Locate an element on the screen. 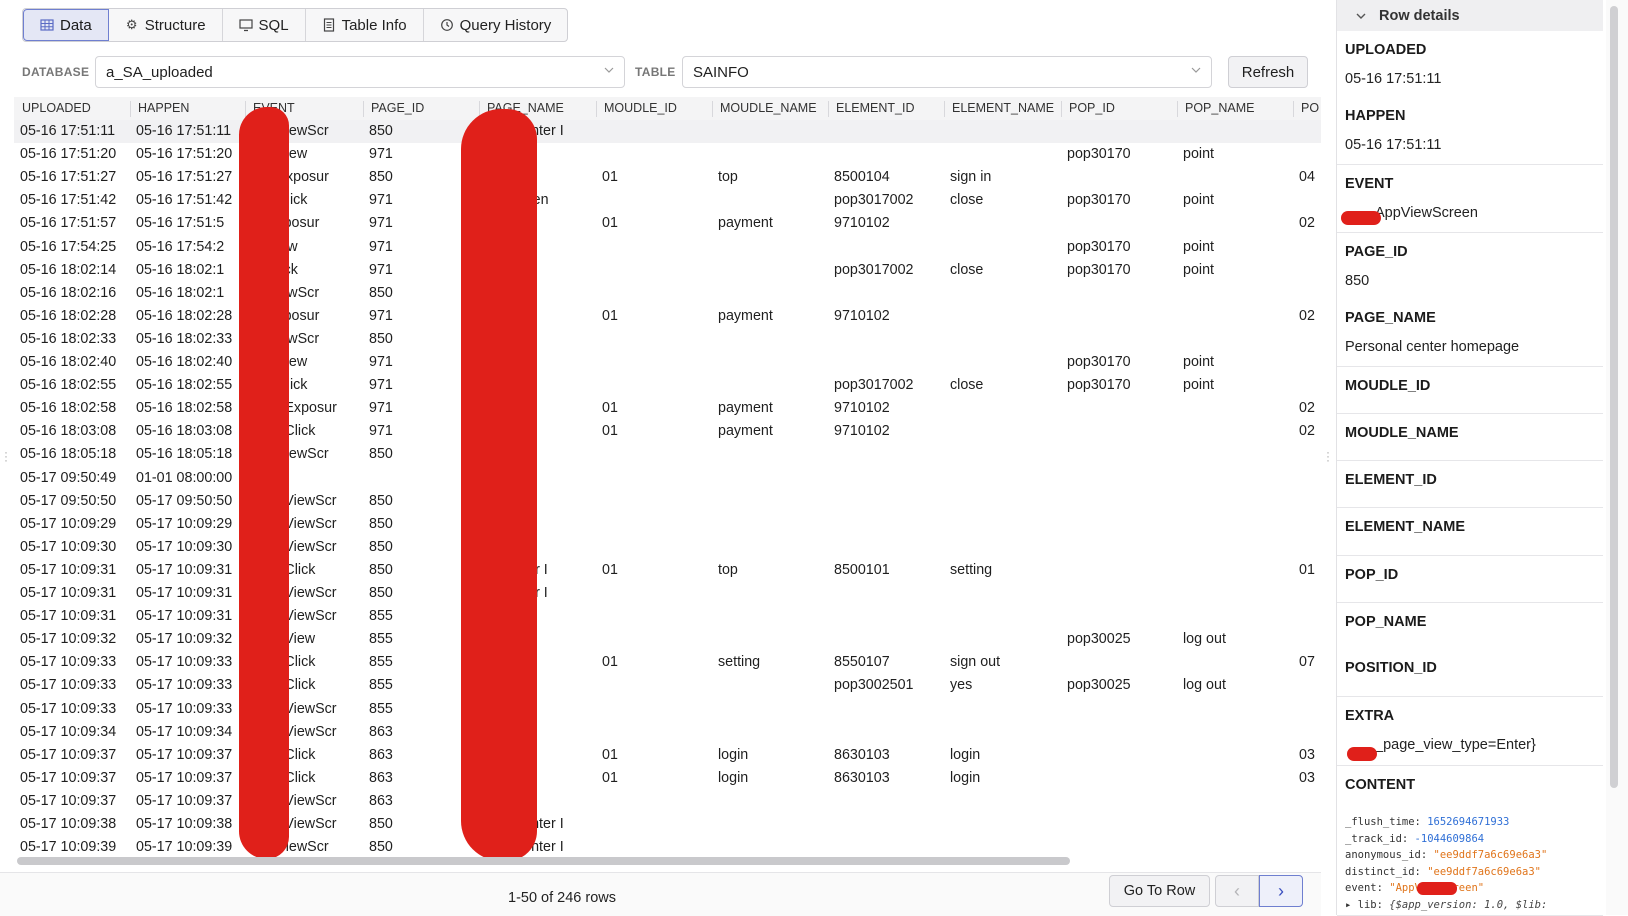 Image resolution: width=1628 pixels, height=916 pixels. table-cell: 05-16 18:02:58 is located at coordinates (76, 408).